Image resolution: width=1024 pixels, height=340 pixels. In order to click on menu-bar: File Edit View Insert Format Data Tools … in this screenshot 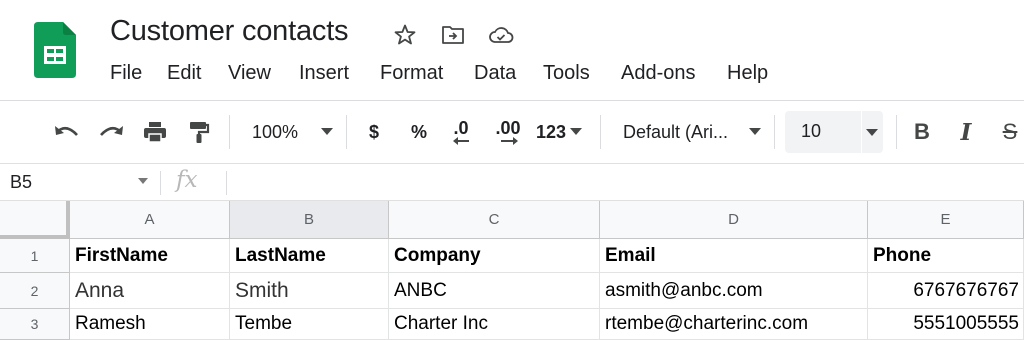, I will do `click(450, 76)`.